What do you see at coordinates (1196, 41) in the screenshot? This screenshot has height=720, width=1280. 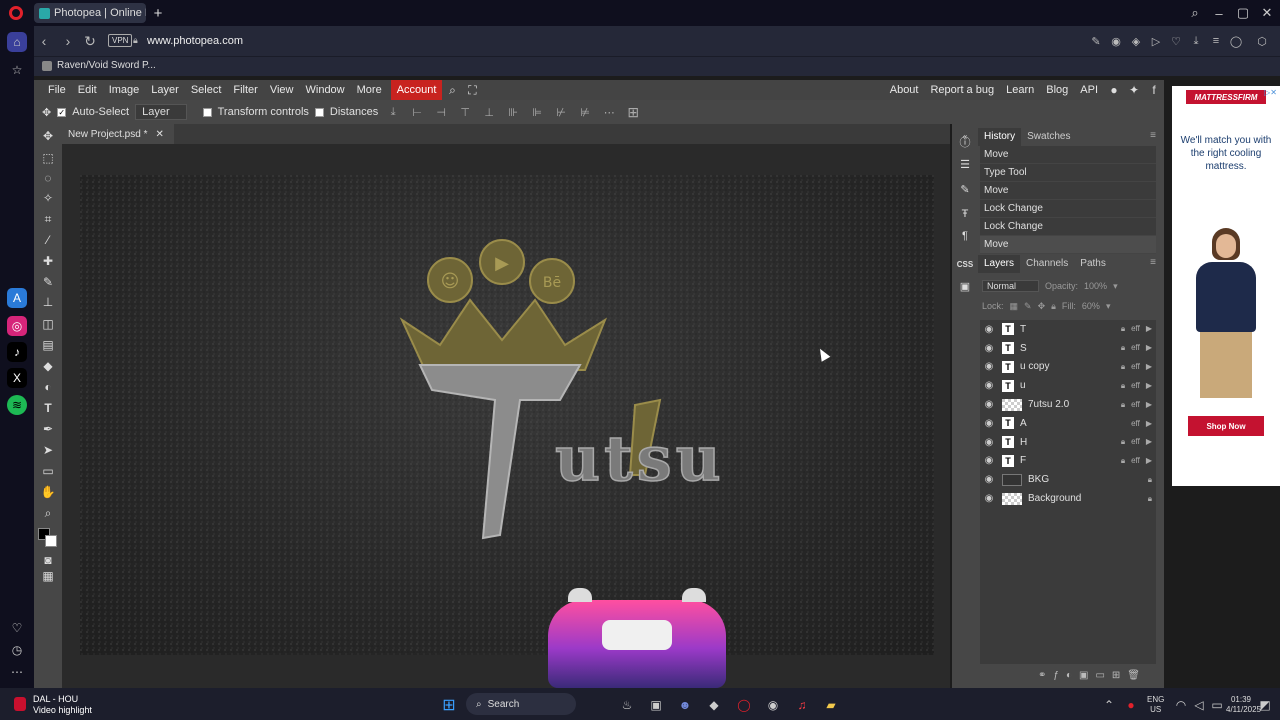 I see `download-icon: ⤓` at bounding box center [1196, 41].